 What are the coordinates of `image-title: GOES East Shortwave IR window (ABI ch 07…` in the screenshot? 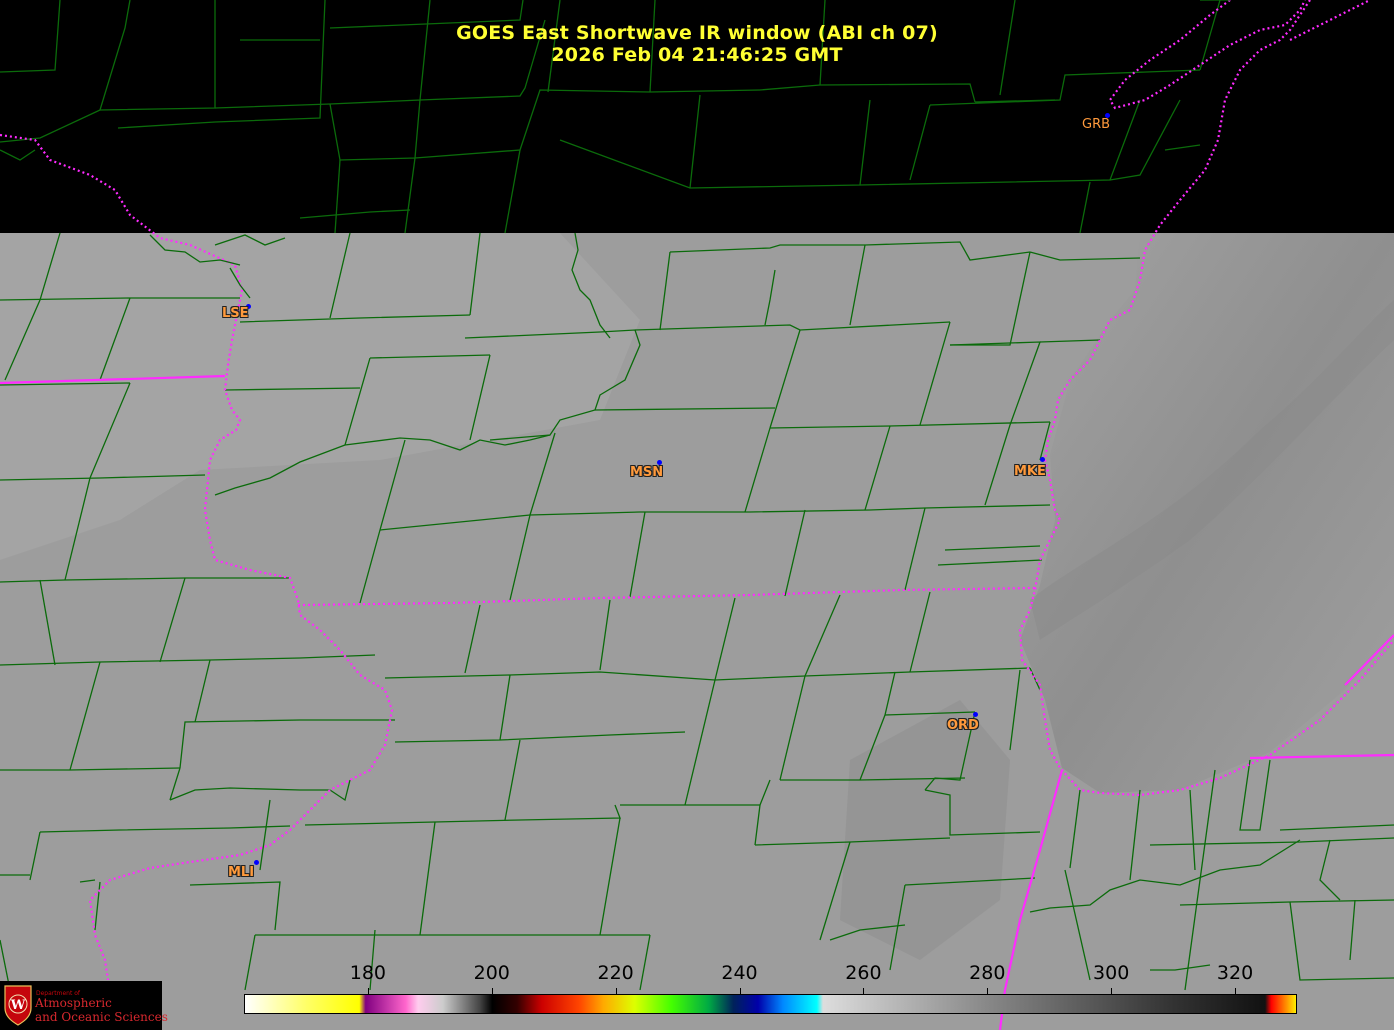 It's located at (697, 33).